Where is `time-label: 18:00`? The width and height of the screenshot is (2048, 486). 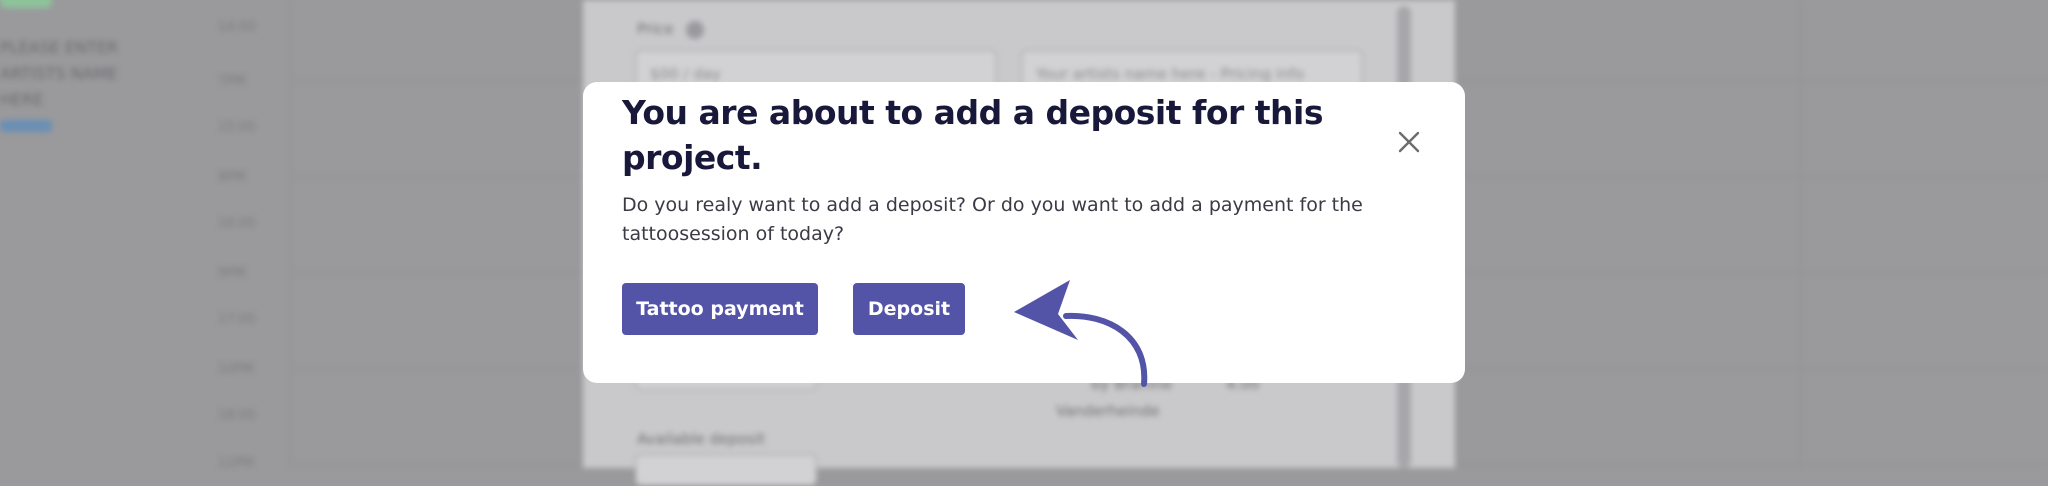 time-label: 18:00 is located at coordinates (237, 415).